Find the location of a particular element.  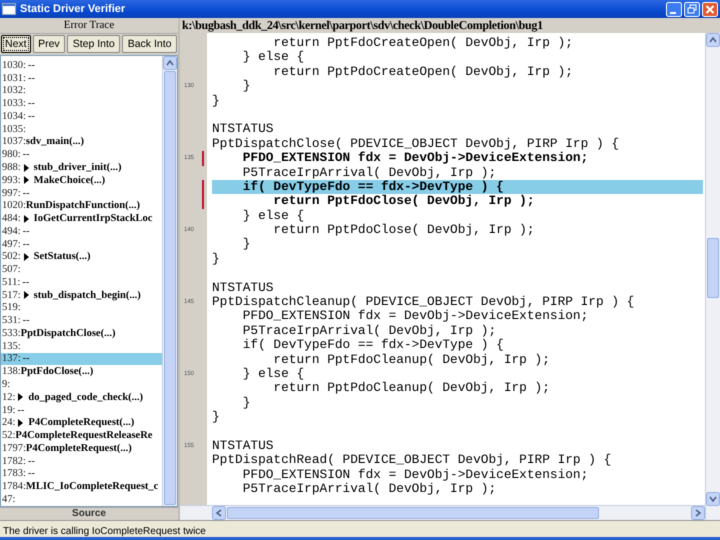

trace-row: 484: IoGetCurrentIrpStackLoc is located at coordinates (81, 218).